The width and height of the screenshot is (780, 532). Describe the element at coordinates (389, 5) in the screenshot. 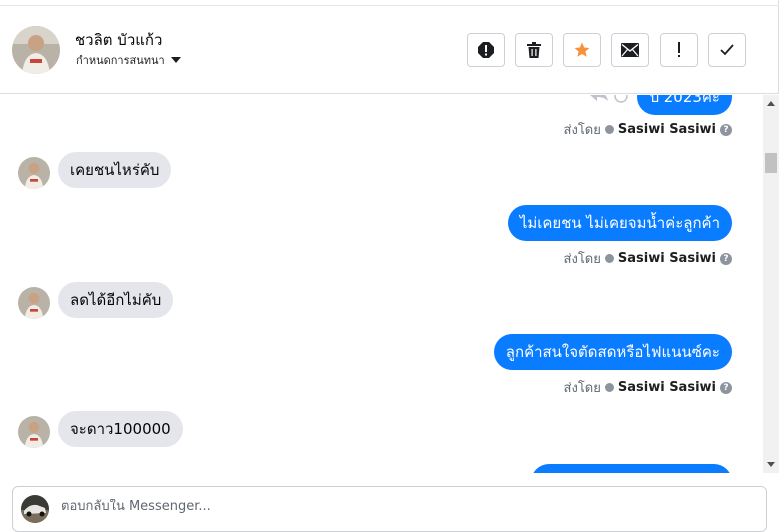

I see `divider` at that location.